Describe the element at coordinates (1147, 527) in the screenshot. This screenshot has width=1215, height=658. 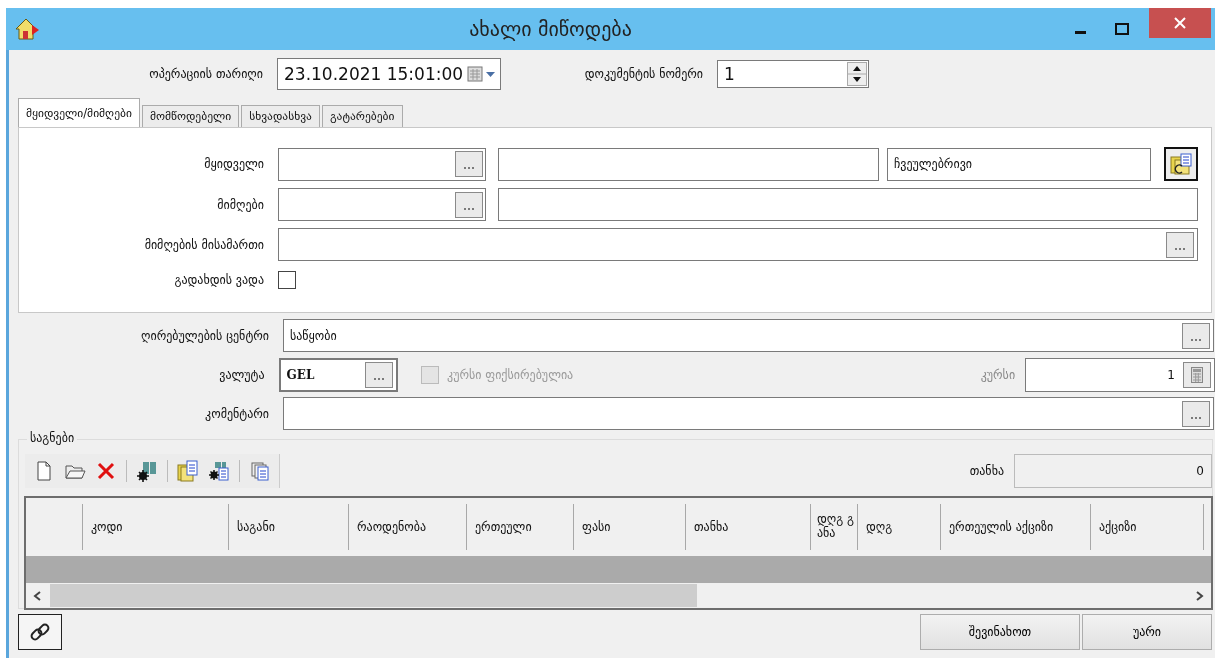
I see `column-header: აქციზი` at that location.